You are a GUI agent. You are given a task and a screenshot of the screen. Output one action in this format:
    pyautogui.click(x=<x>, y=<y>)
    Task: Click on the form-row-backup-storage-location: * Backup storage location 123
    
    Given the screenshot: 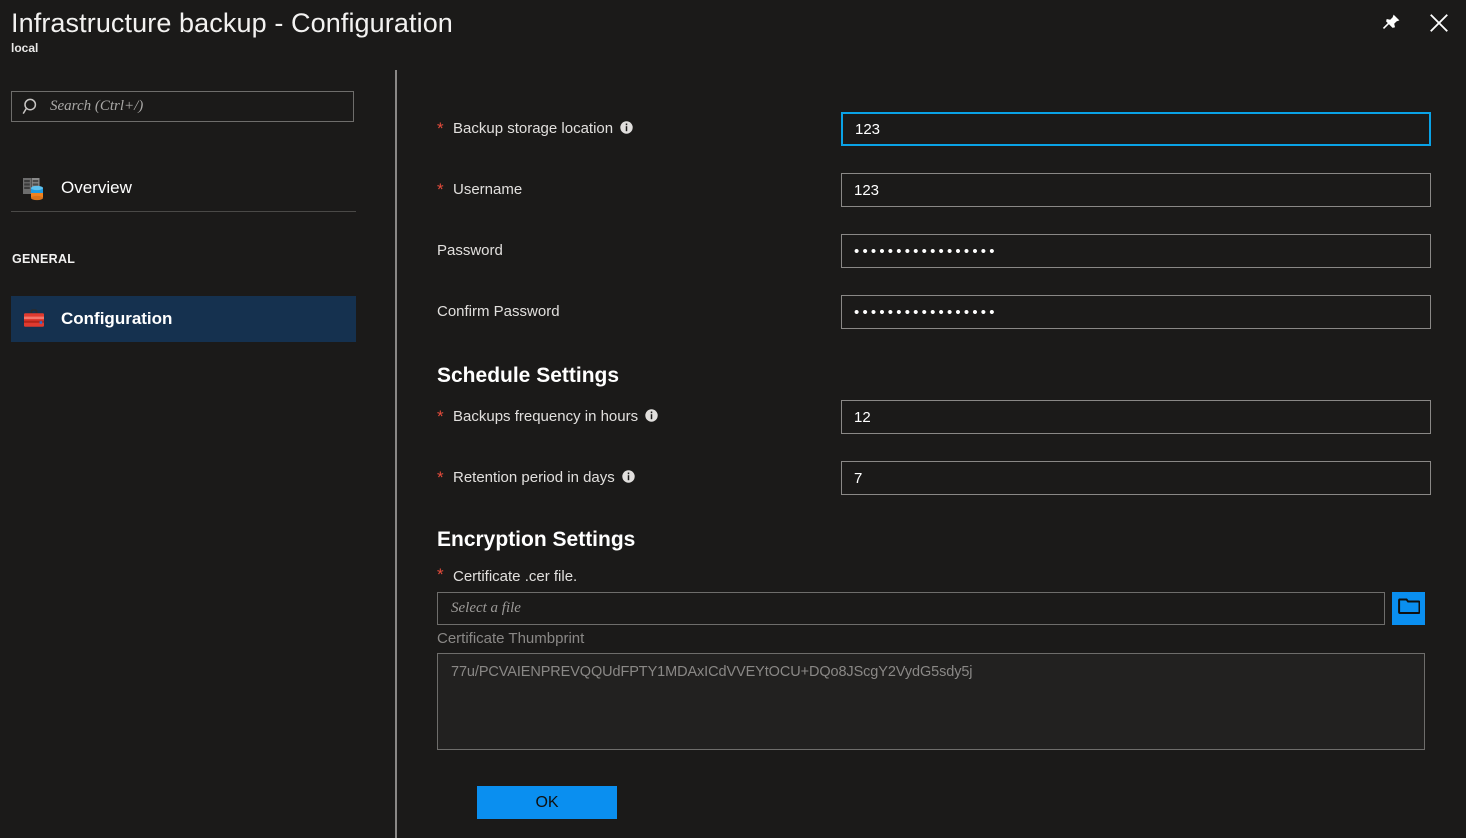 What is the action you would take?
    pyautogui.click(x=931, y=129)
    